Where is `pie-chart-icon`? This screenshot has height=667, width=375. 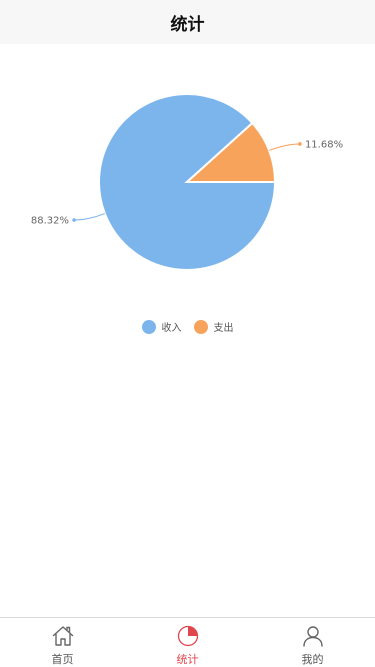
pie-chart-icon is located at coordinates (187, 636).